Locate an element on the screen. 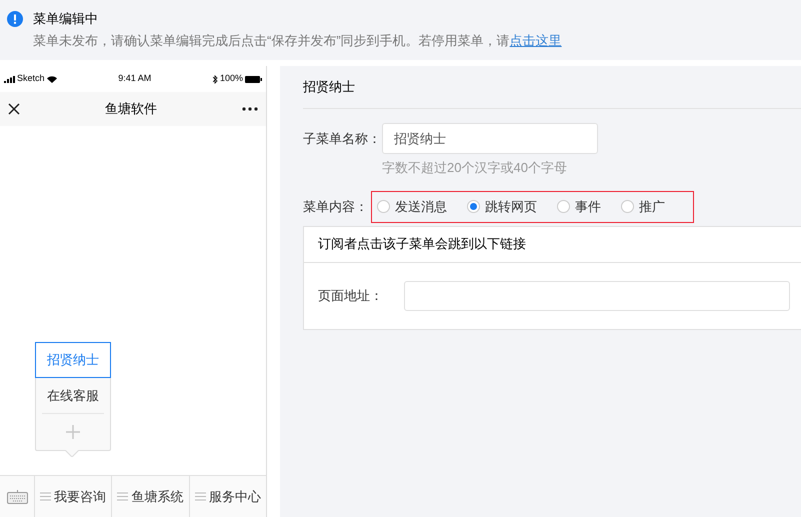 This screenshot has height=517, width=801. disable-menu-link: 点击这里 is located at coordinates (536, 40).